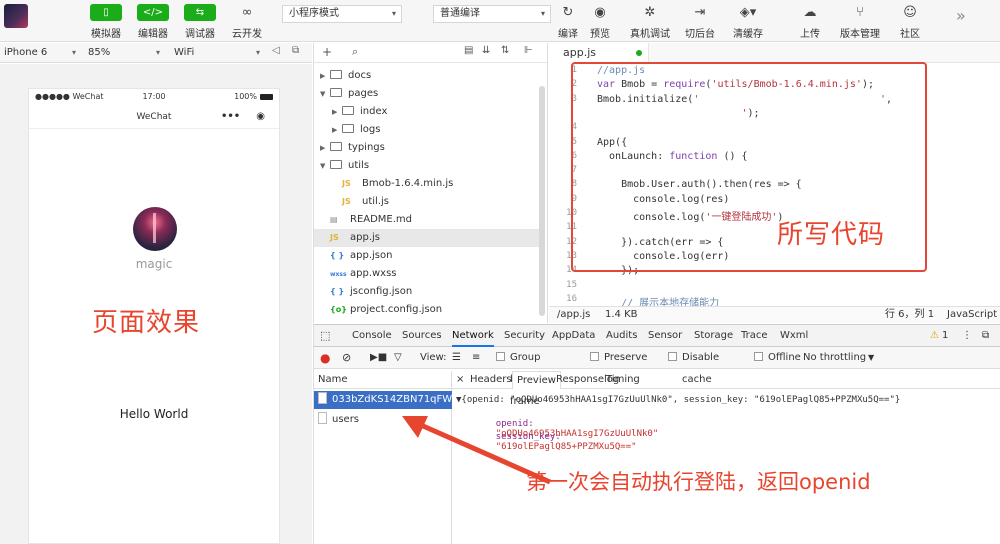 The height and width of the screenshot is (544, 1000). Describe the element at coordinates (366, 147) in the screenshot. I see `tree-item-label: typings` at that location.